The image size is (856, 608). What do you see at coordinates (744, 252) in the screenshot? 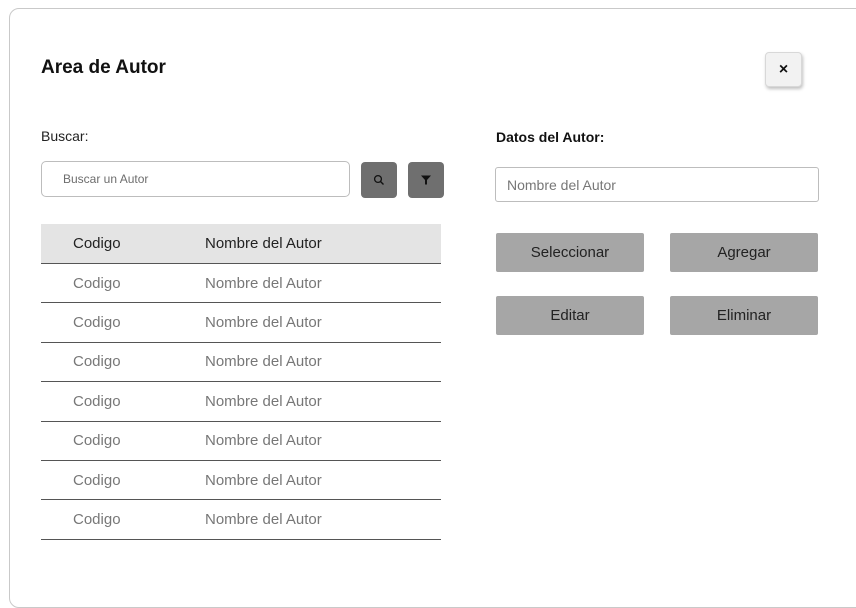
I see `add-button: Agregar` at bounding box center [744, 252].